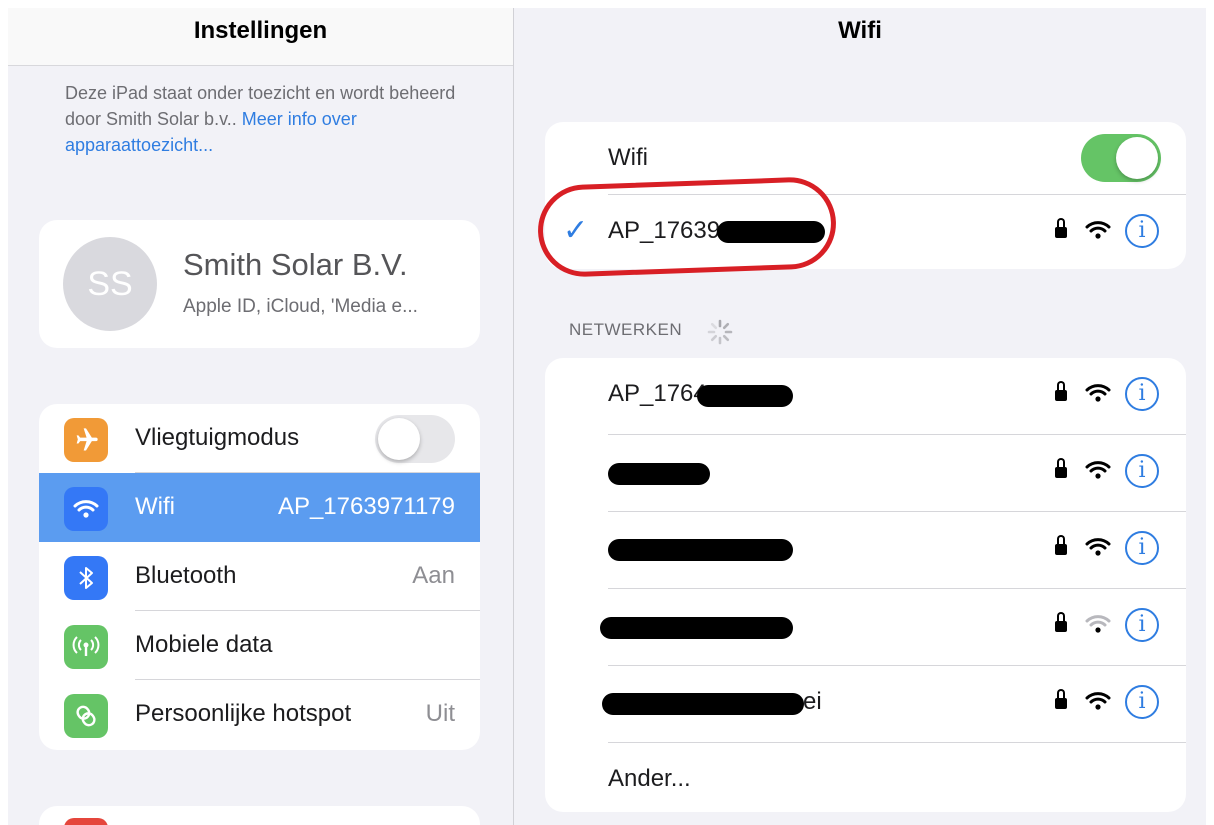 Image resolution: width=1214 pixels, height=825 pixels. What do you see at coordinates (86, 647) in the screenshot?
I see `antenna-icon` at bounding box center [86, 647].